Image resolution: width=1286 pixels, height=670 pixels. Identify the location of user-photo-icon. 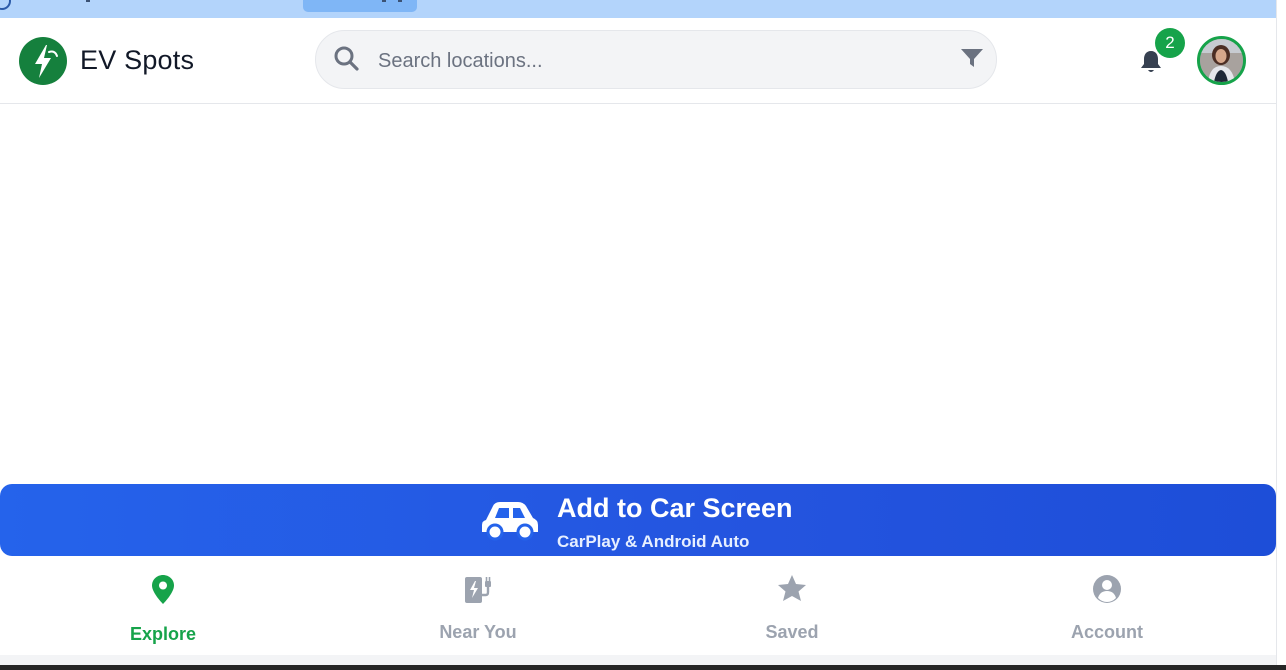
(1221, 60).